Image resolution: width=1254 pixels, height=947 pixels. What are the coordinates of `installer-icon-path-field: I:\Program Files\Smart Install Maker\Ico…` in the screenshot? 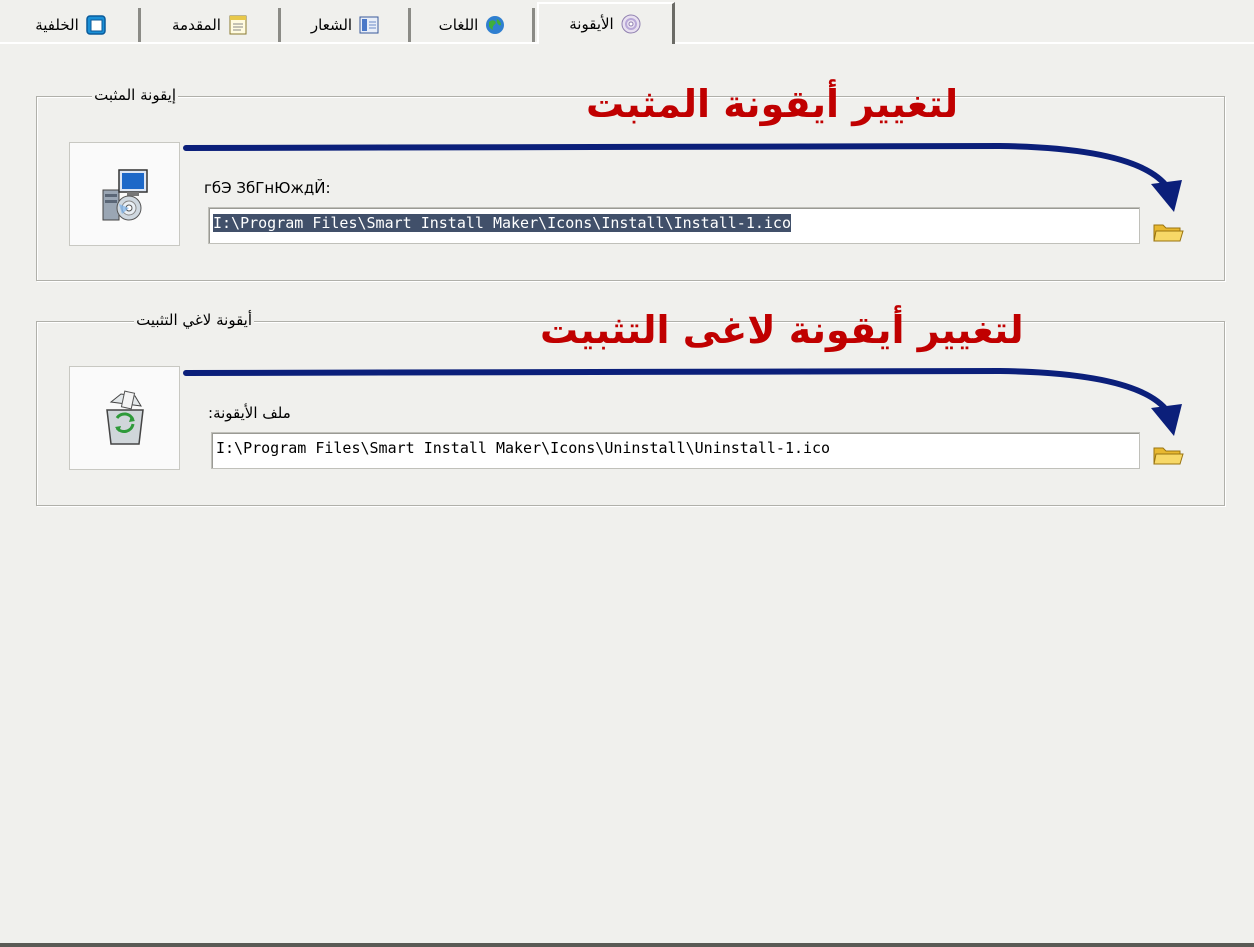 It's located at (674, 225).